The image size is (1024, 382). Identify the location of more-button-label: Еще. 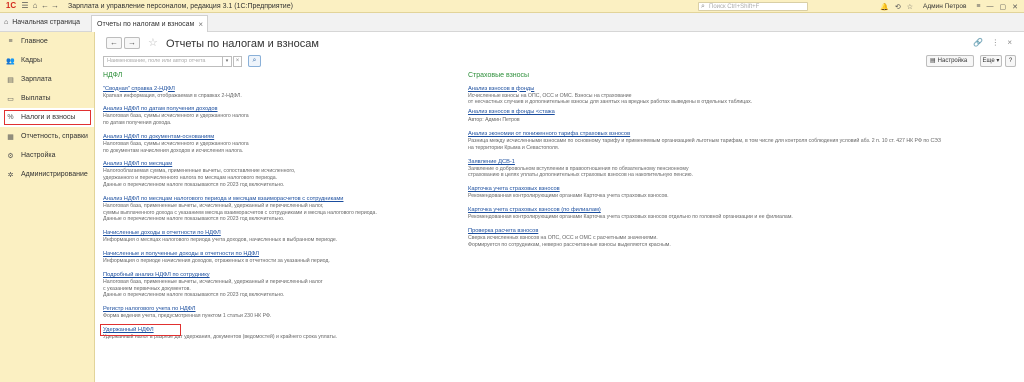
(988, 61).